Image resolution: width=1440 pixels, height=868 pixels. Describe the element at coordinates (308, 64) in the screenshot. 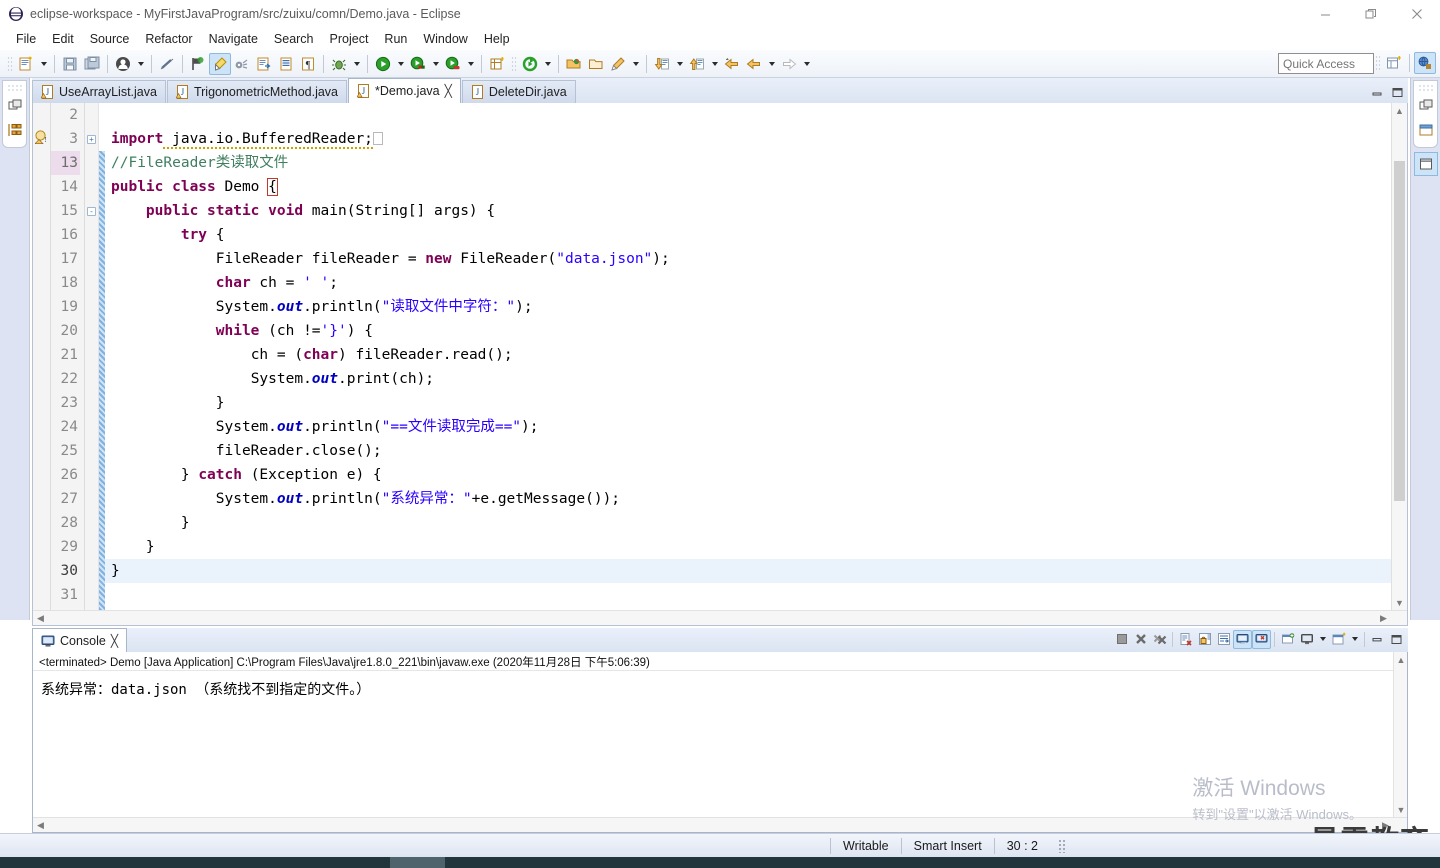

I see `toggle-whitespace-button: ¶` at that location.